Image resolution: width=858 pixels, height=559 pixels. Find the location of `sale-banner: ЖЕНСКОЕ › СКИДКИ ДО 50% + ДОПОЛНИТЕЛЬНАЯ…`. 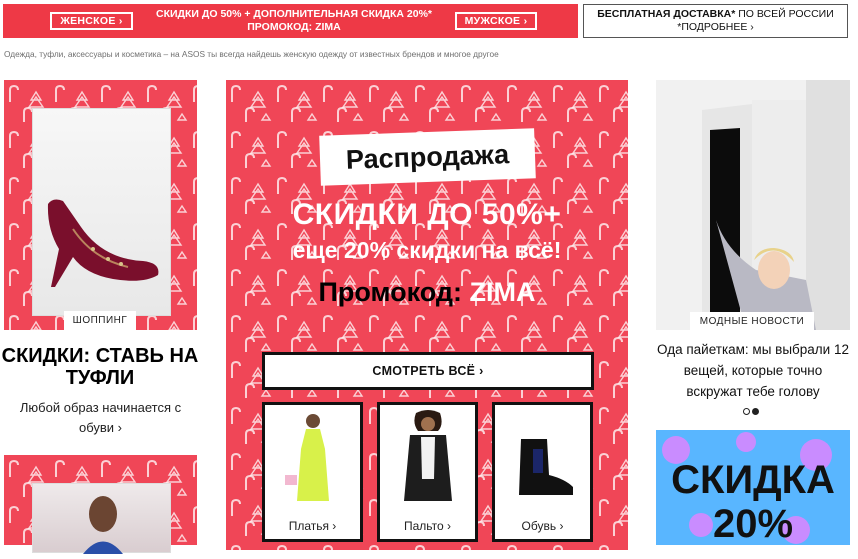

sale-banner: ЖЕНСКОЕ › СКИДКИ ДО 50% + ДОПОЛНИТЕЛЬНАЯ… is located at coordinates (290, 21).